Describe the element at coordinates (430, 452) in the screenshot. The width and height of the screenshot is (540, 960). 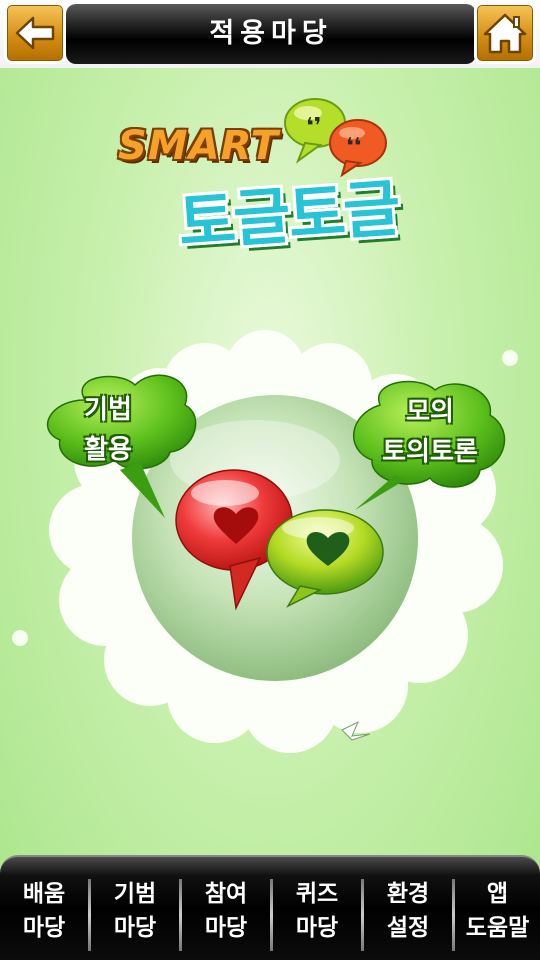
I see `bubble-line: 토의토론` at that location.